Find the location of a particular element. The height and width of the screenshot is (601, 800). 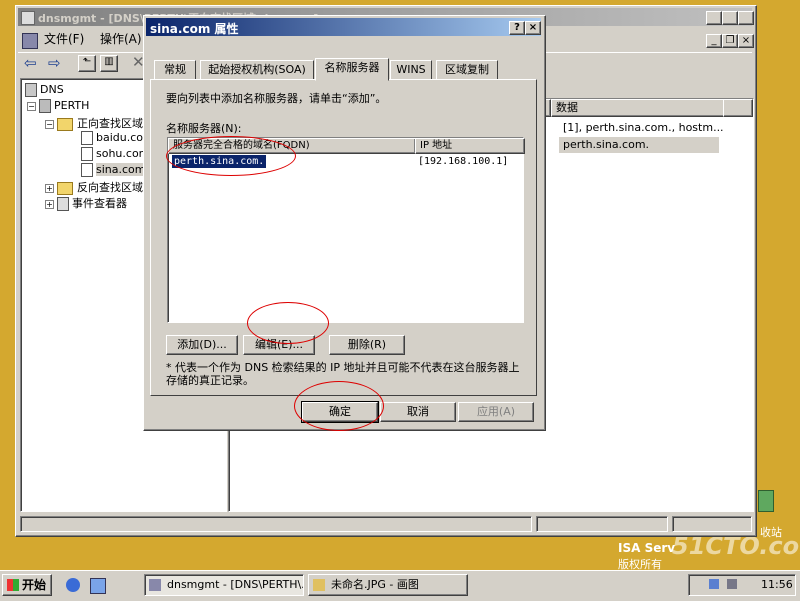

tree-item-dns: DNS is located at coordinates (44, 90).